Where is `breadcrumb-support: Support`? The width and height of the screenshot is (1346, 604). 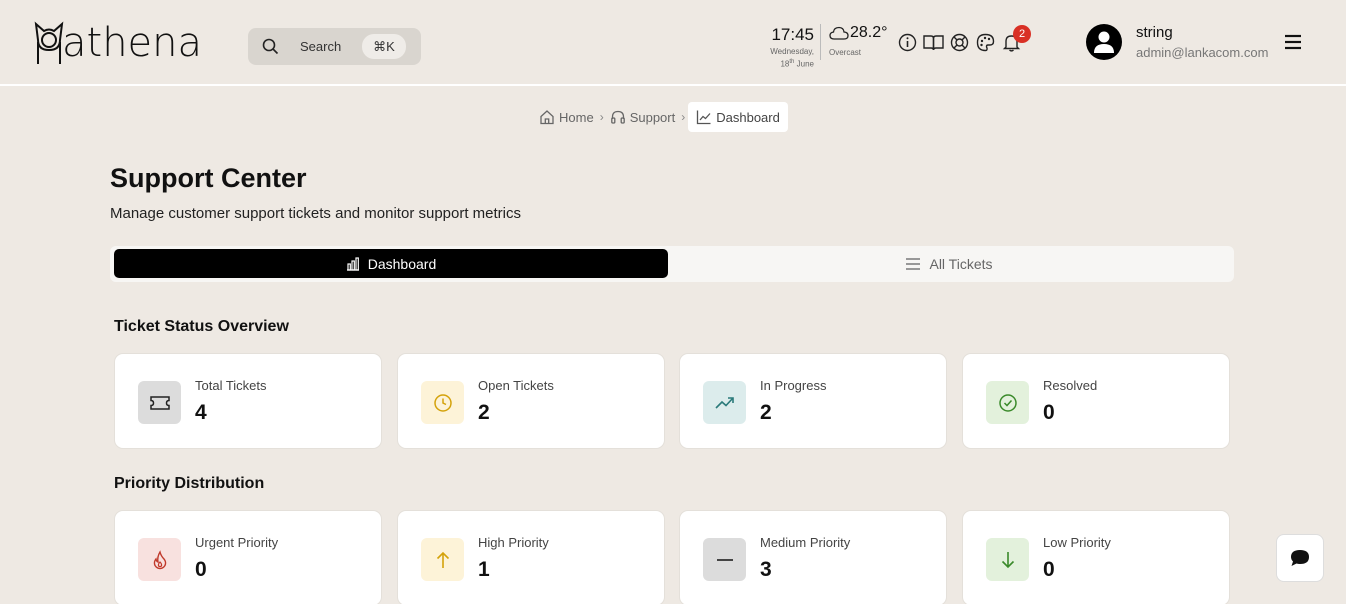 breadcrumb-support: Support is located at coordinates (643, 117).